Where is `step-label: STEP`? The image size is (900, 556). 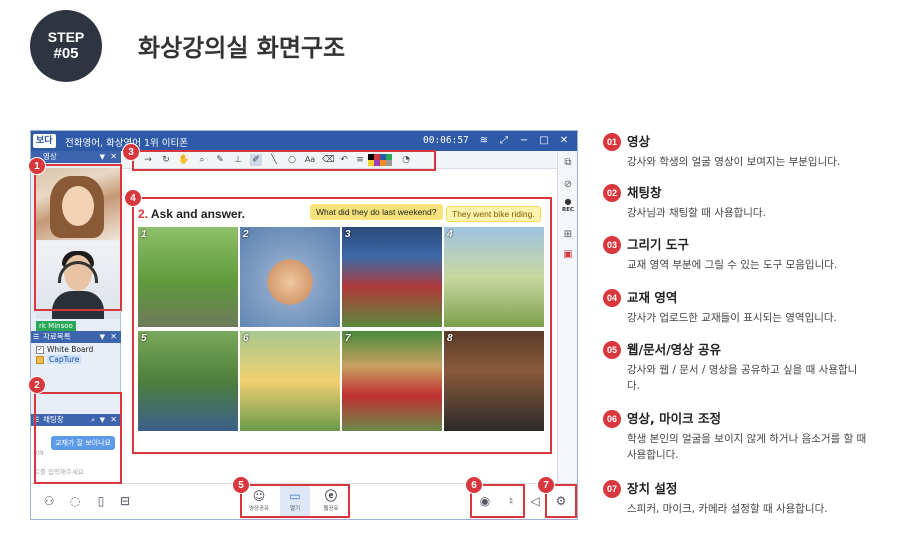
step-label: STEP is located at coordinates (66, 37).